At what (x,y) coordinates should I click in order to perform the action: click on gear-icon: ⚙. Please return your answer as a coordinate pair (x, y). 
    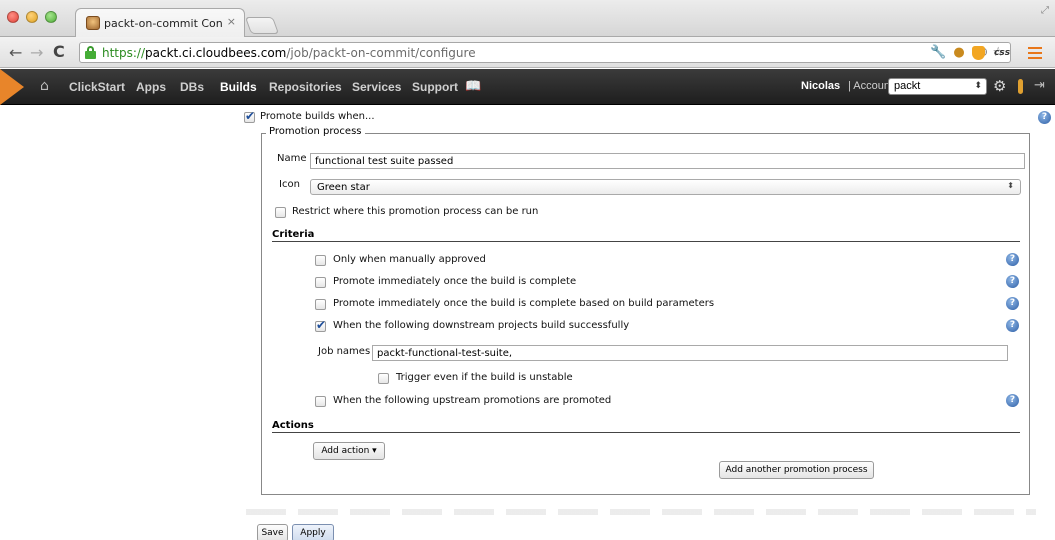
    Looking at the image, I should click on (999, 86).